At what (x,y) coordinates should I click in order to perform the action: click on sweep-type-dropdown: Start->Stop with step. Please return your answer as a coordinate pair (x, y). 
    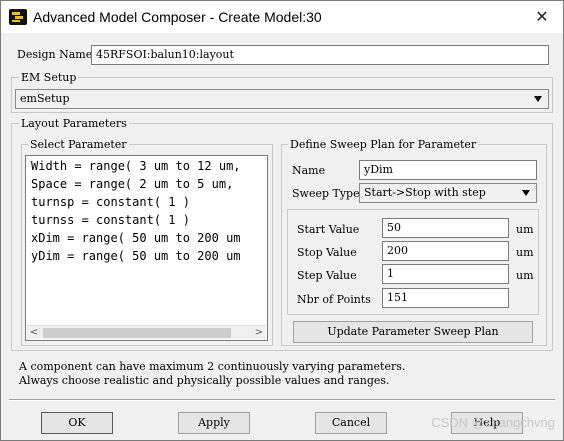
    Looking at the image, I should click on (448, 193).